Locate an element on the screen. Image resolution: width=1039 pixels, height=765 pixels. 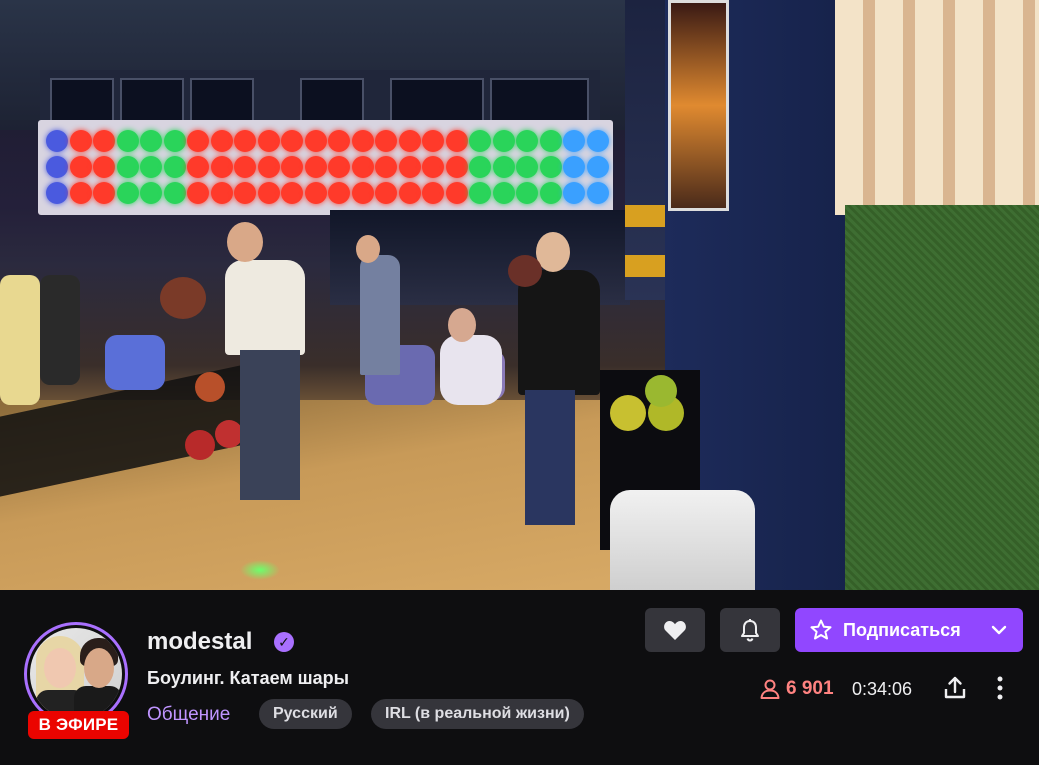
verified-icon: ✓ is located at coordinates (284, 642).